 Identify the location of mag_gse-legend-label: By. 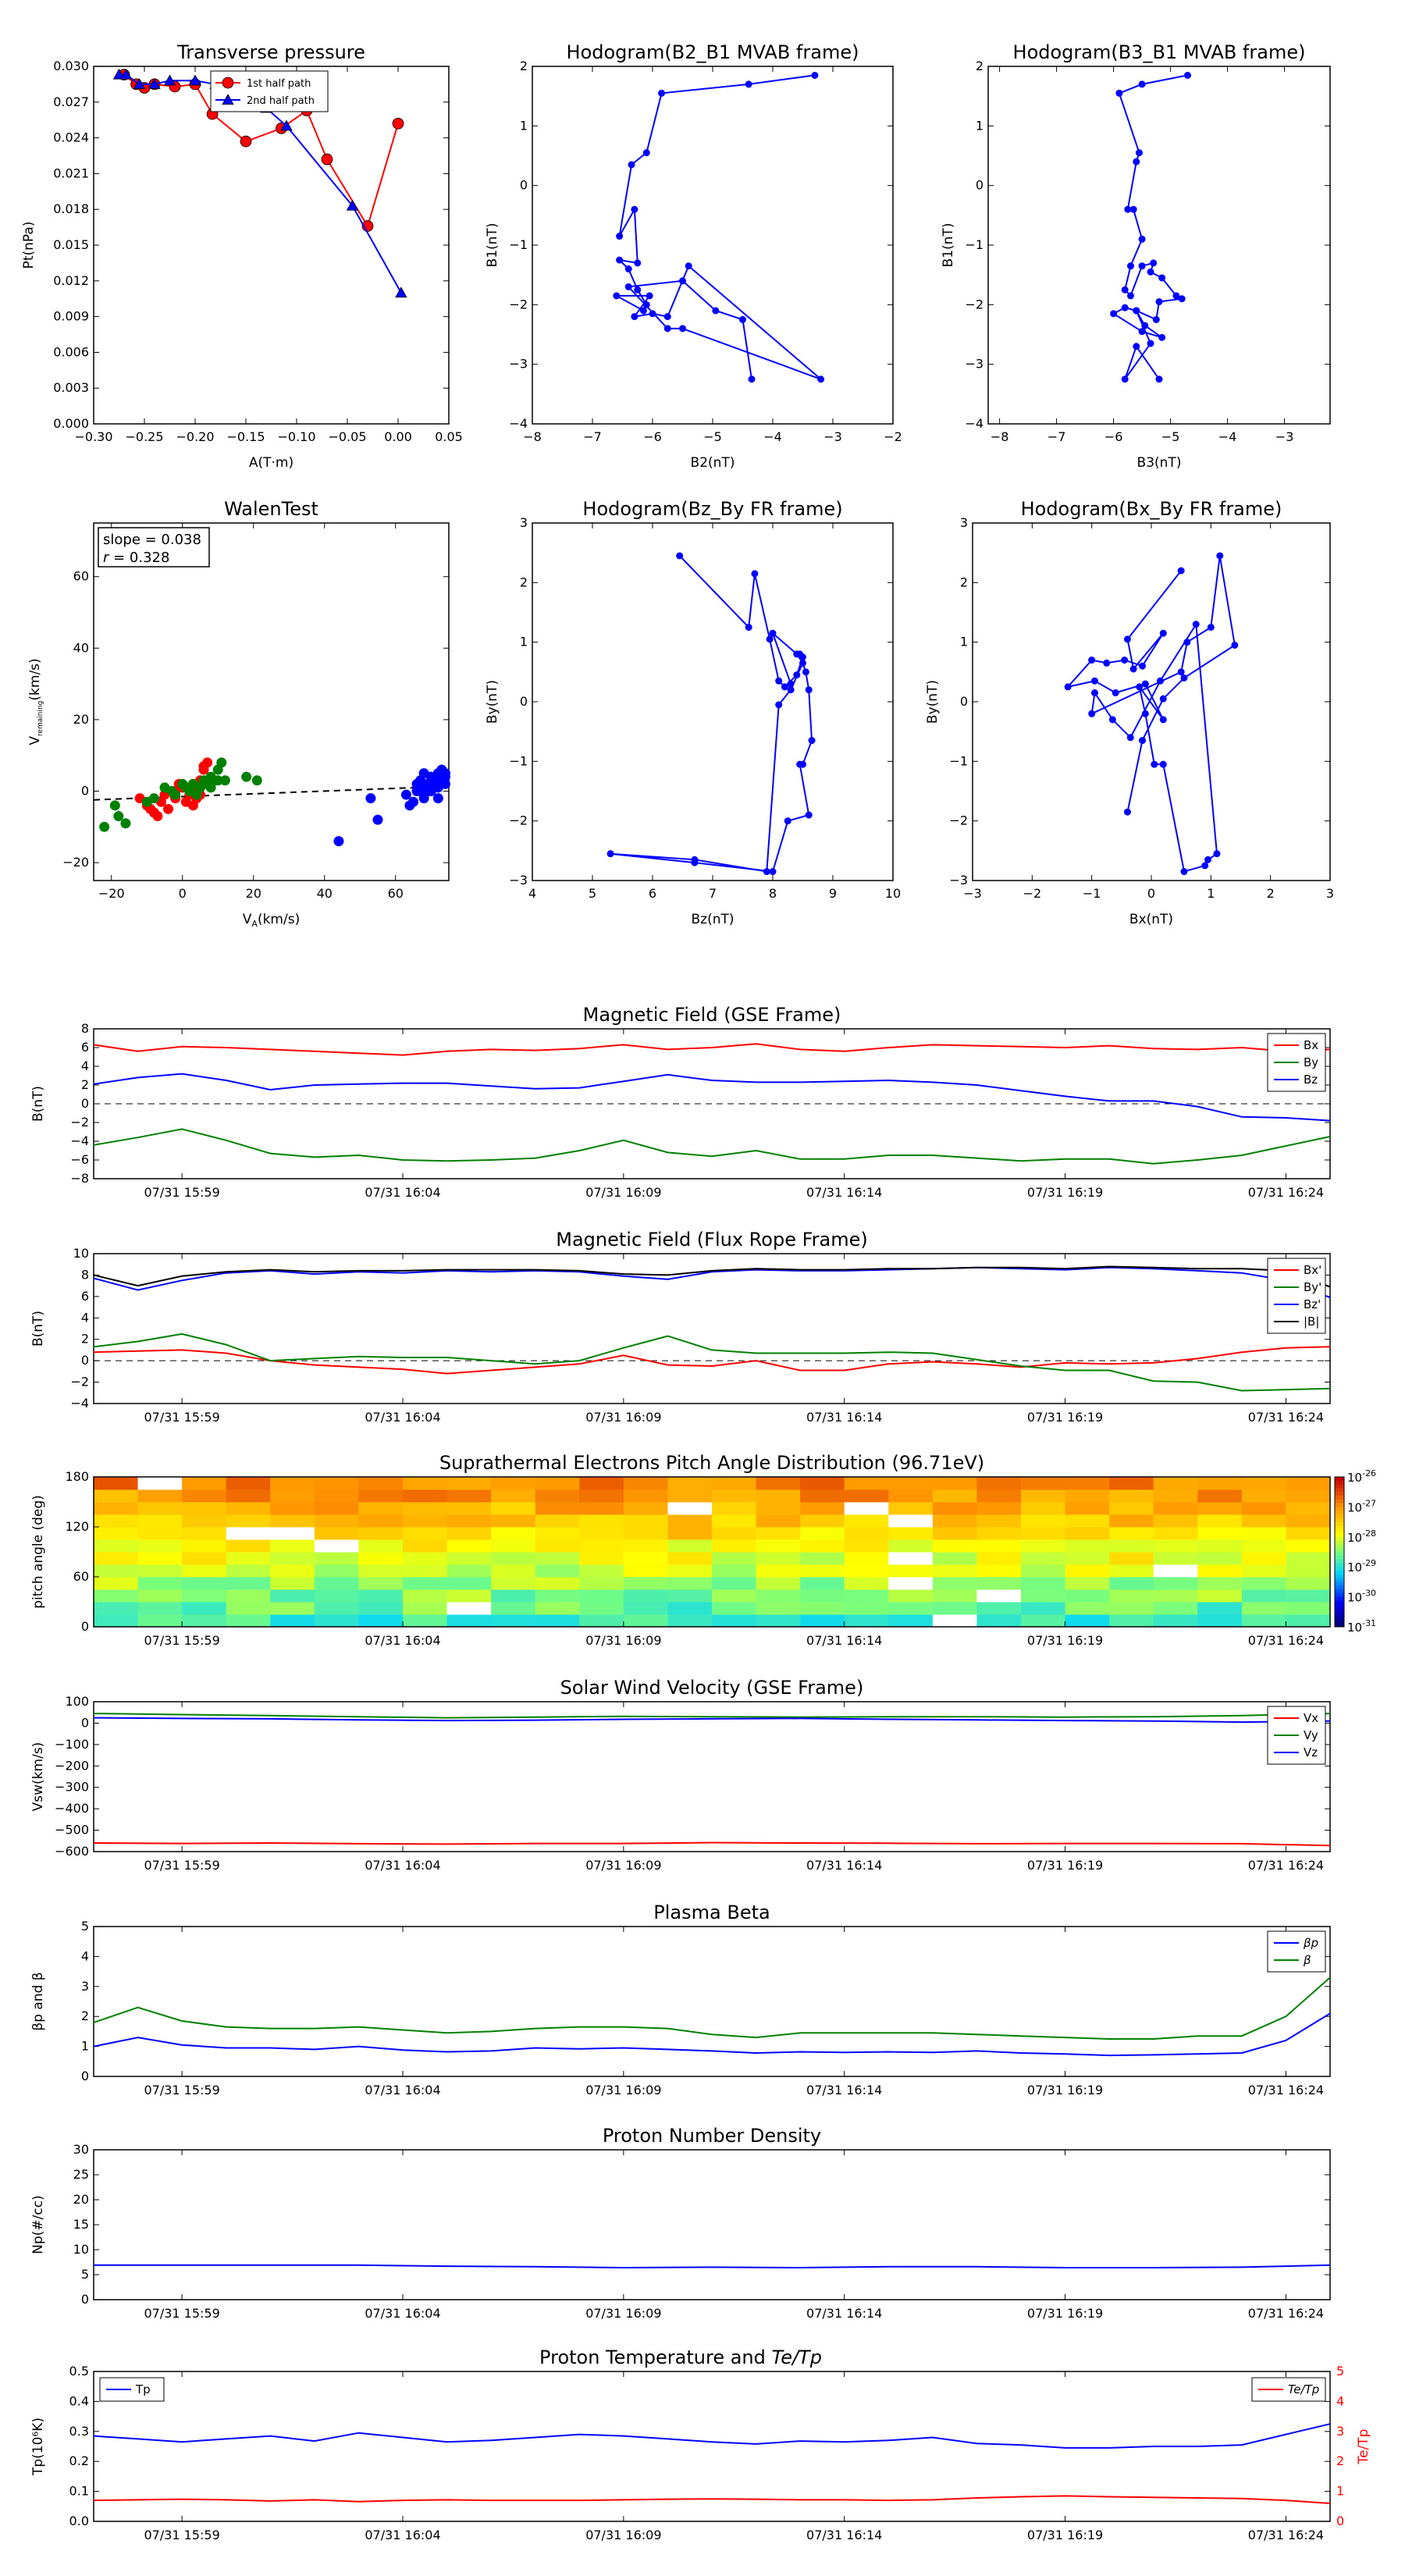
(1311, 1062).